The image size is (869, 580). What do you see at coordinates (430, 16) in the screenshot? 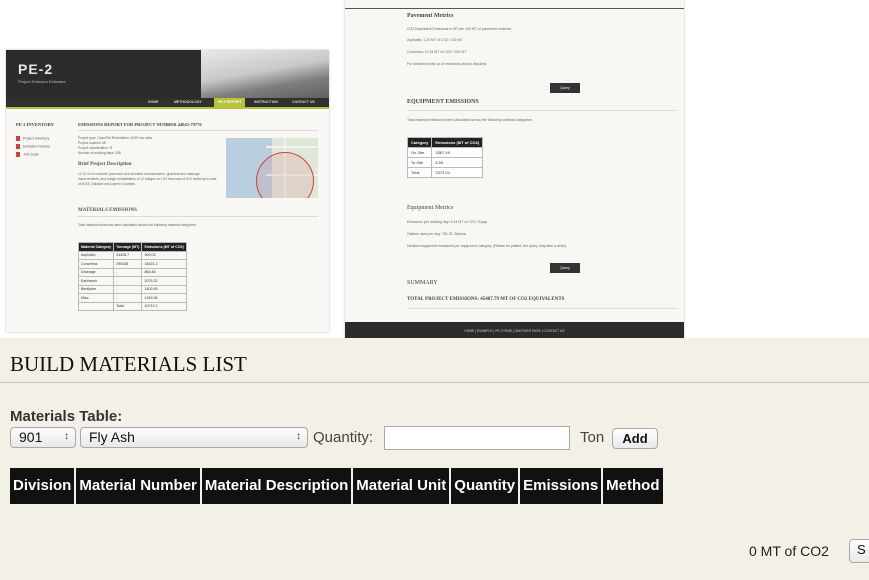
I see `pavement-metrics-title: Pavement Metrics` at bounding box center [430, 16].